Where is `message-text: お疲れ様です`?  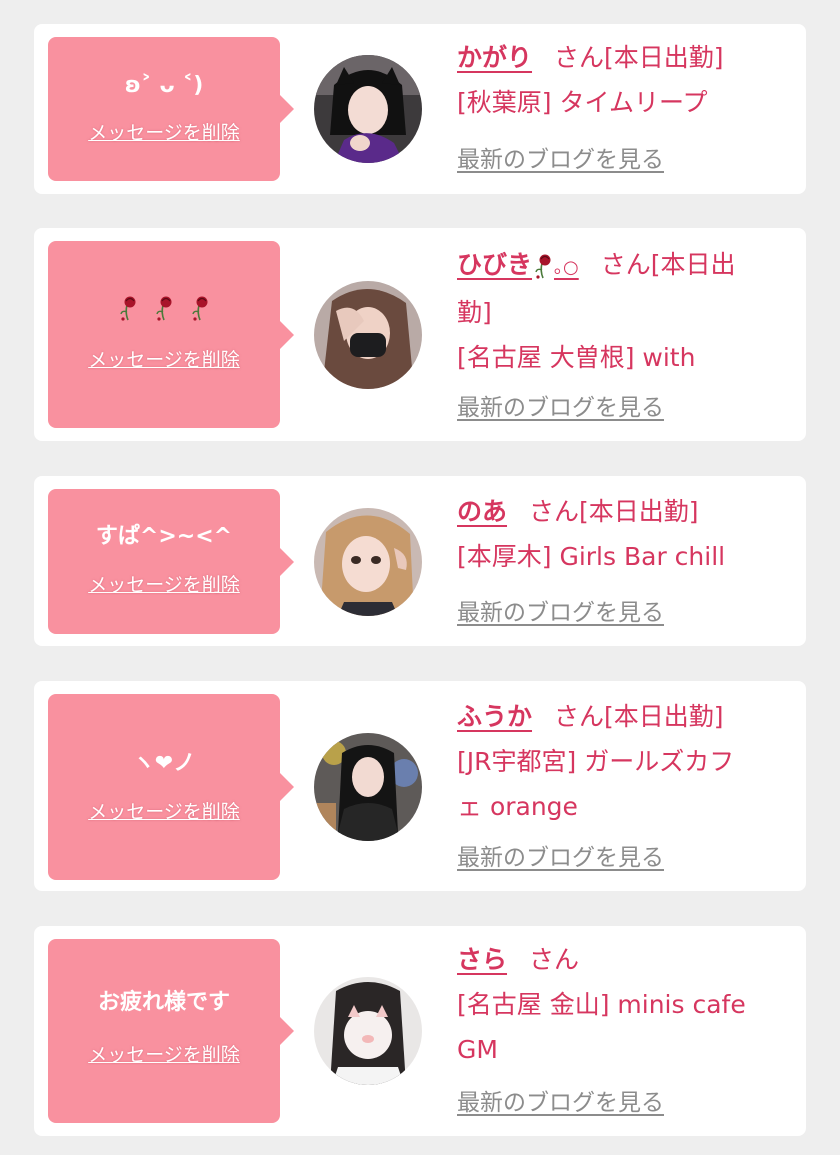 message-text: お疲れ様です is located at coordinates (163, 1002).